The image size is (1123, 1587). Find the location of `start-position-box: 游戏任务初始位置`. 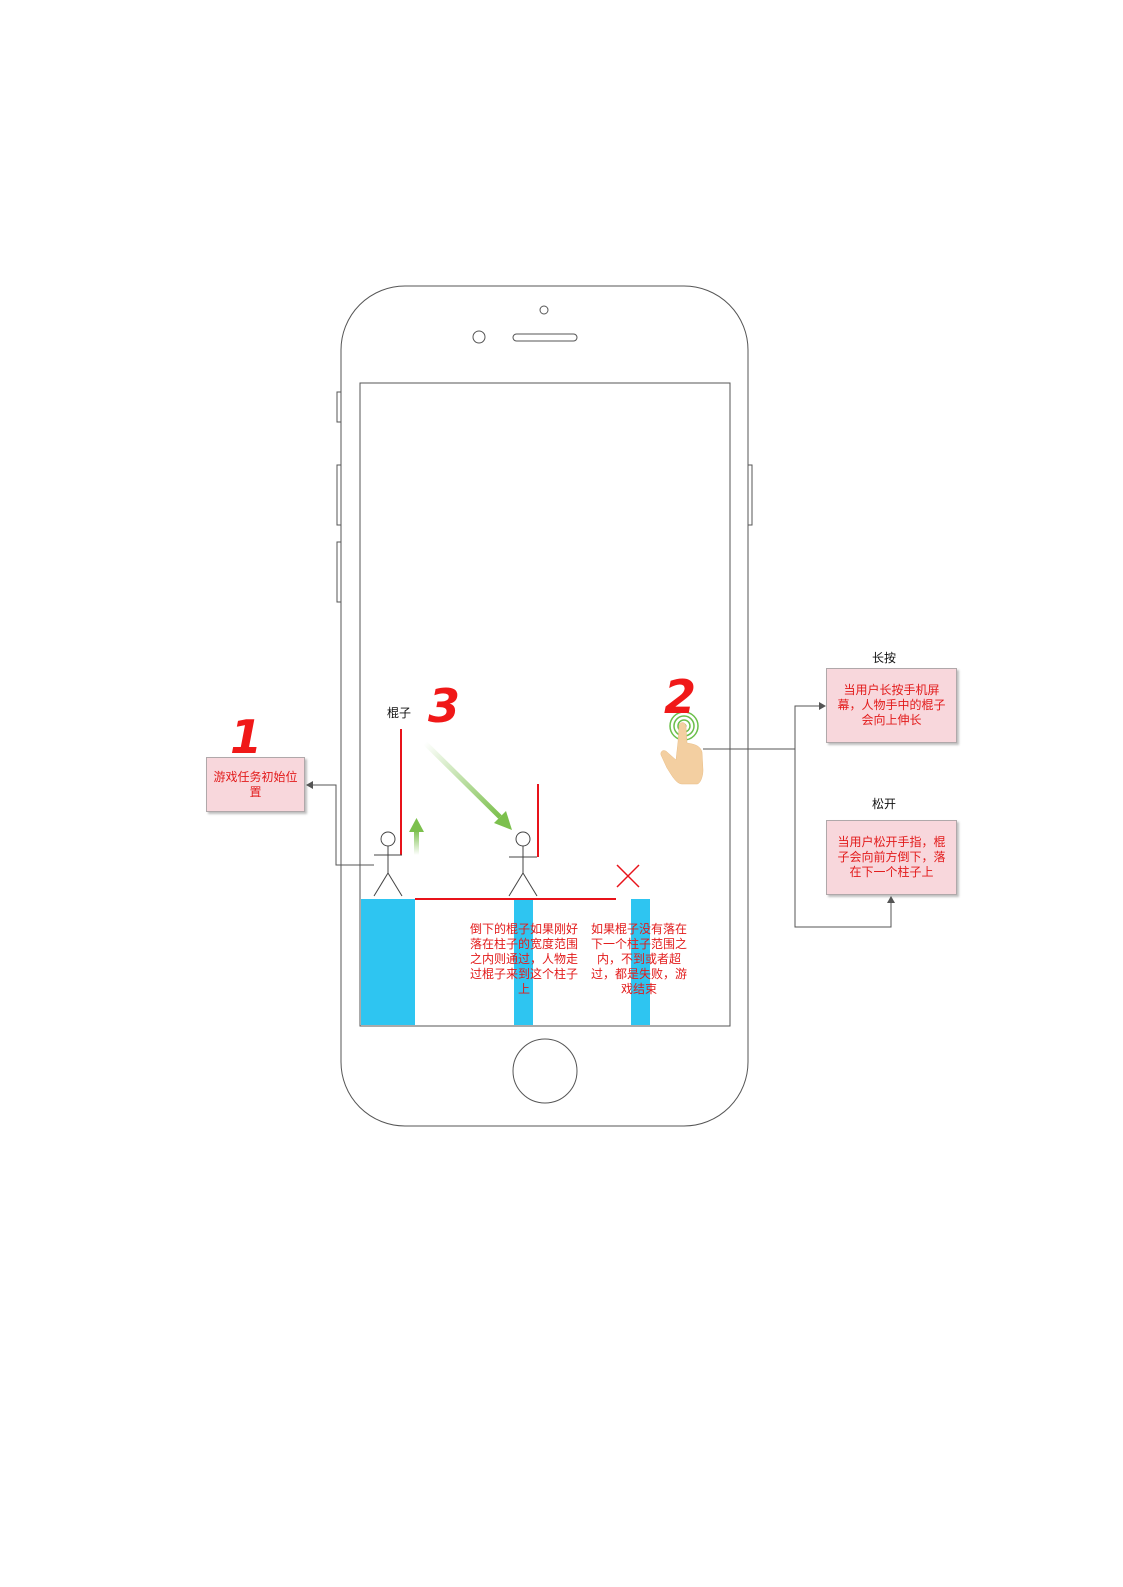

start-position-box: 游戏任务初始位置 is located at coordinates (255, 784).